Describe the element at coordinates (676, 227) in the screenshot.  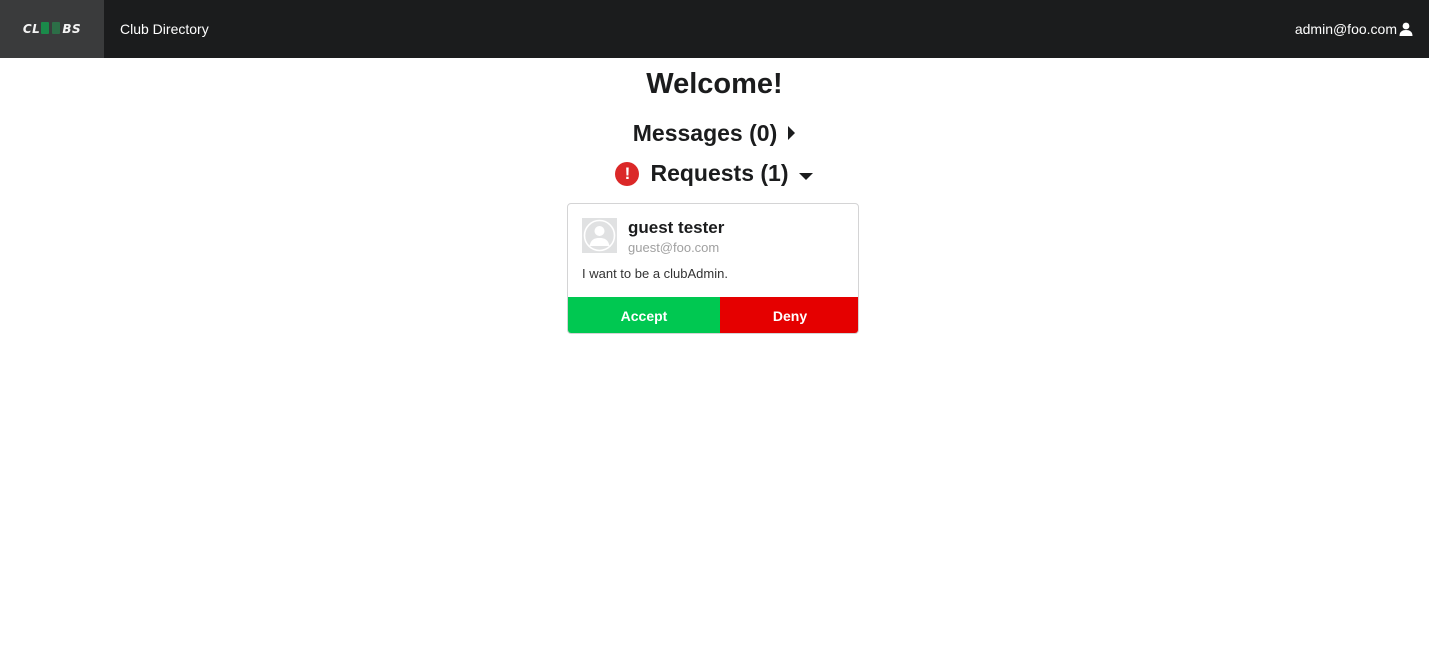
I see `requester-name: guest tester` at that location.